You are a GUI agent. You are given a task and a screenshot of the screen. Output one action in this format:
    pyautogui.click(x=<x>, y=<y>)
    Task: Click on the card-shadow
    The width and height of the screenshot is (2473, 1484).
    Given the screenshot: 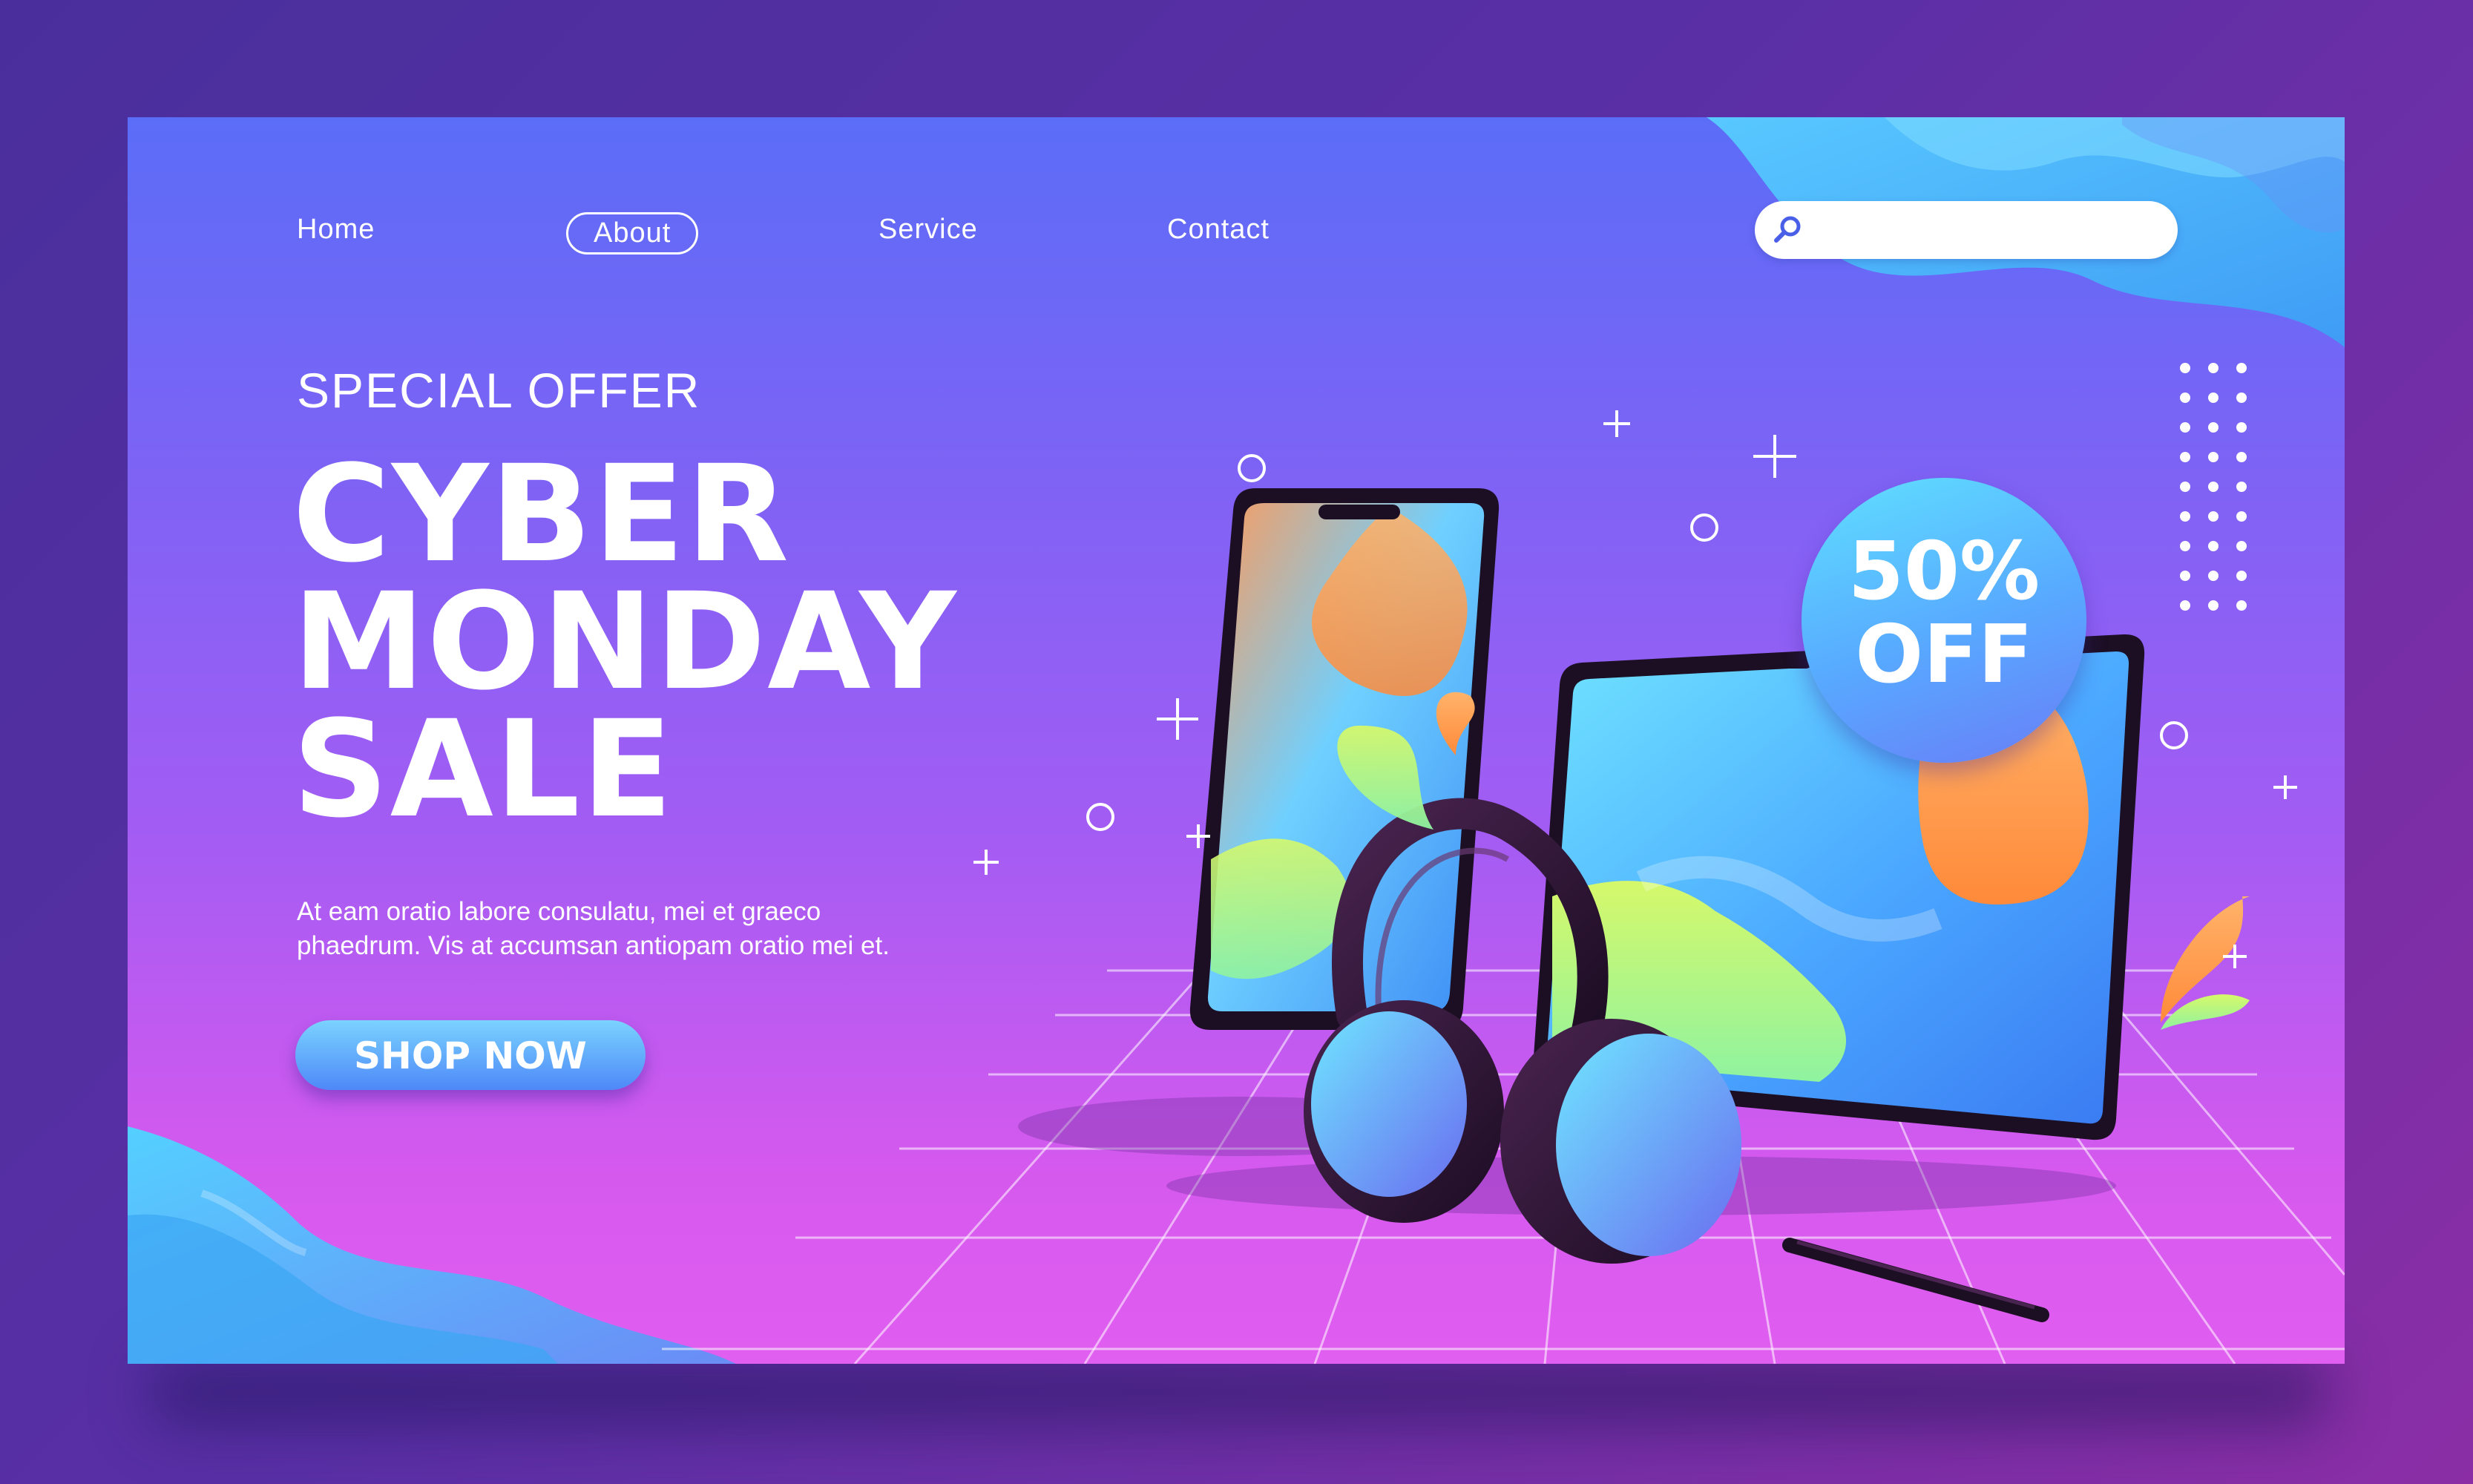 What is the action you would take?
    pyautogui.click(x=1239, y=1391)
    